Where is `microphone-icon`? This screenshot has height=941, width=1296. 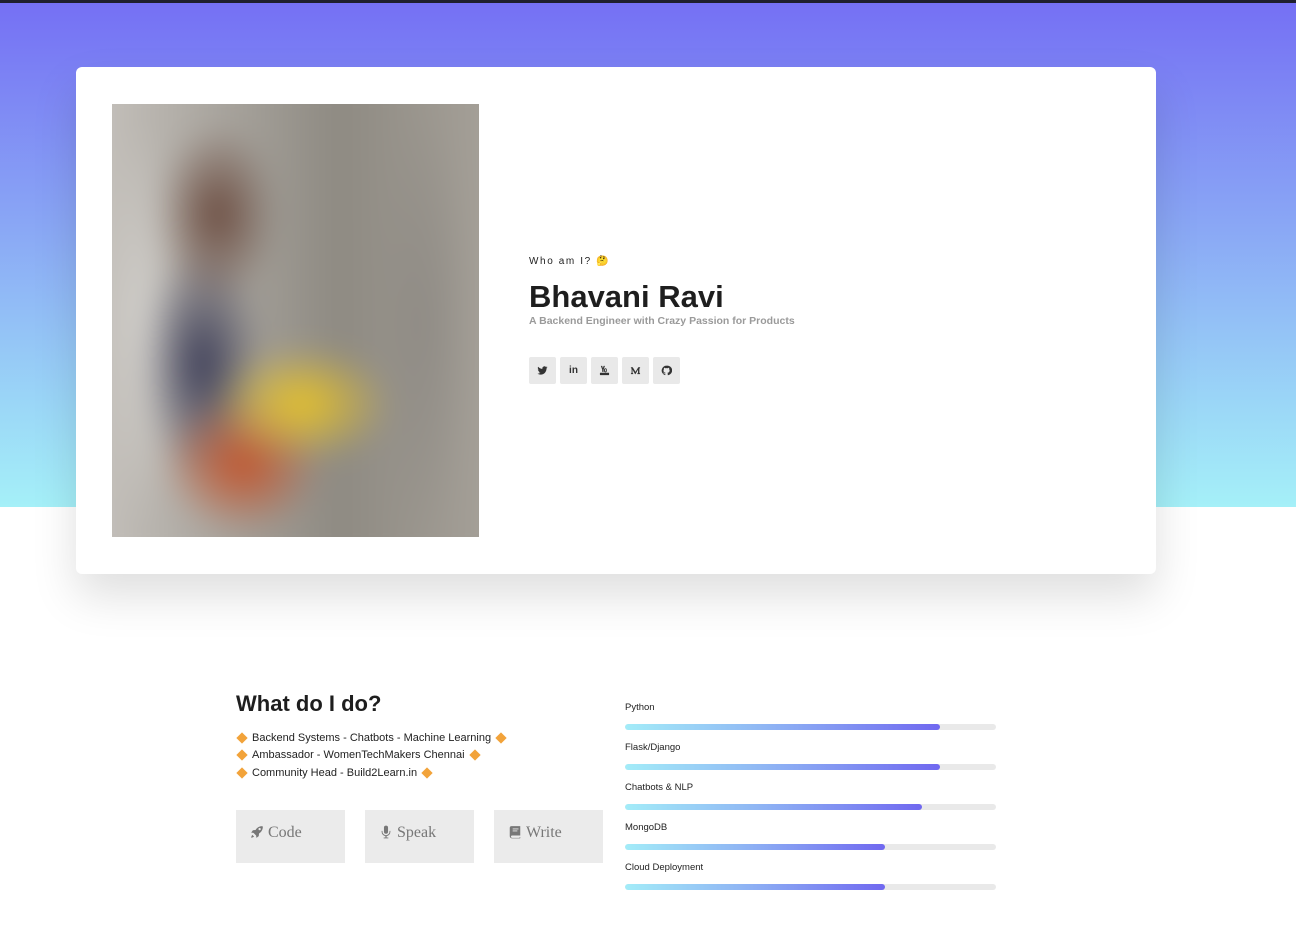
microphone-icon is located at coordinates (386, 832).